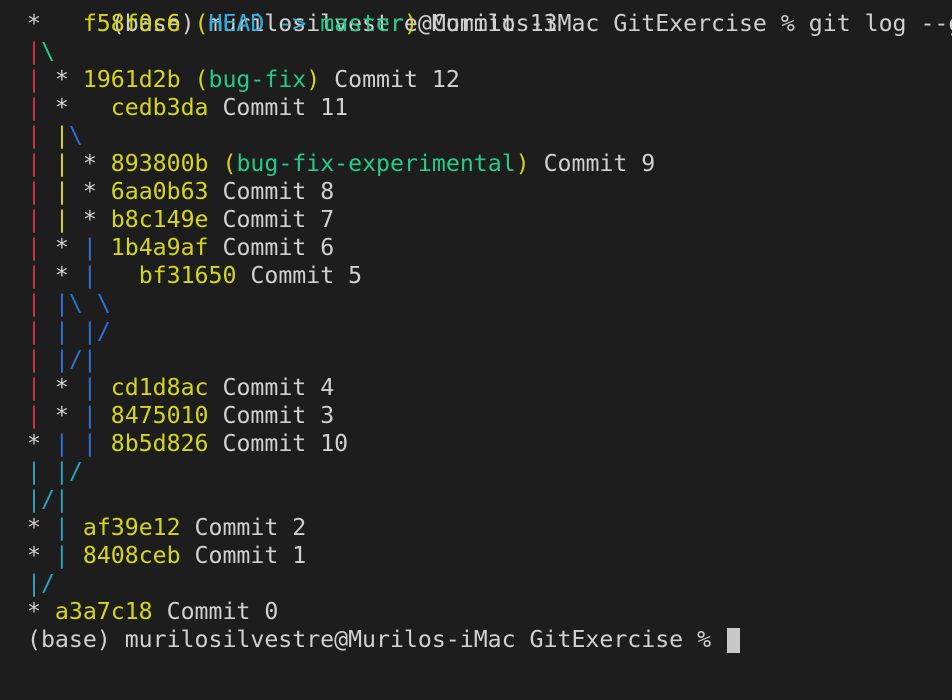 This screenshot has width=952, height=700. Describe the element at coordinates (489, 192) in the screenshot. I see `git-log-line: | | * 6aa0b63 Commit 8` at that location.